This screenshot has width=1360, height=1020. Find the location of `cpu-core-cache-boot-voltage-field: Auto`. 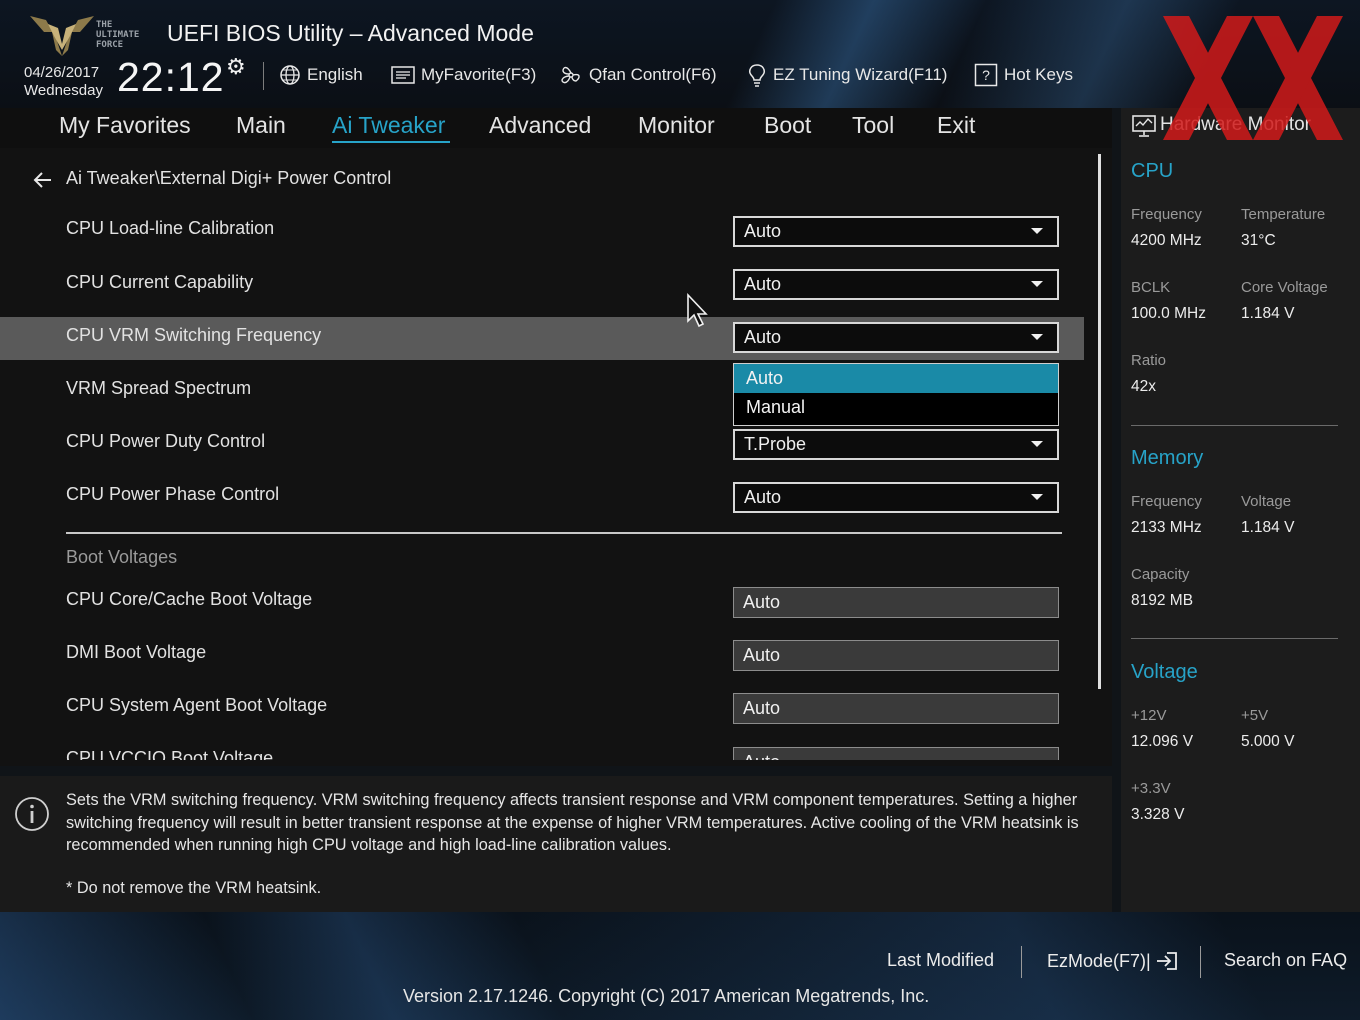

cpu-core-cache-boot-voltage-field: Auto is located at coordinates (896, 602).